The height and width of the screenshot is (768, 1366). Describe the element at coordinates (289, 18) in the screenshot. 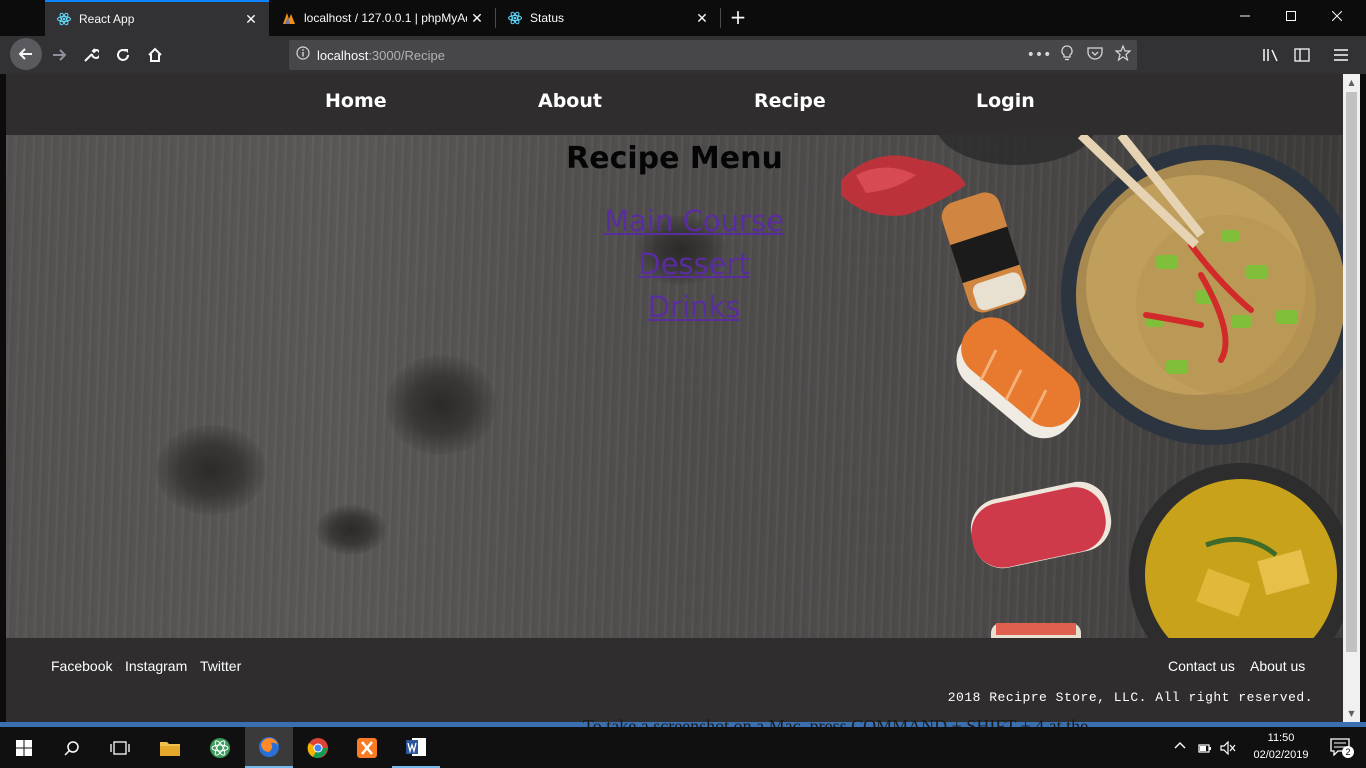

I see `phpmyadmin-icon` at that location.